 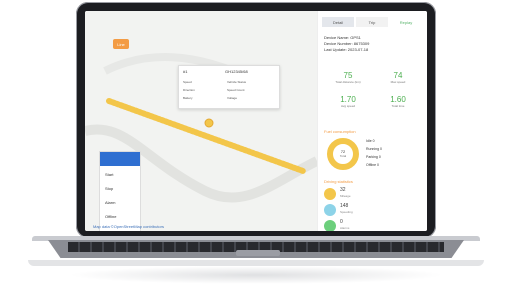 I want to click on metric-4: 1.60 Total time, so click(x=398, y=101).